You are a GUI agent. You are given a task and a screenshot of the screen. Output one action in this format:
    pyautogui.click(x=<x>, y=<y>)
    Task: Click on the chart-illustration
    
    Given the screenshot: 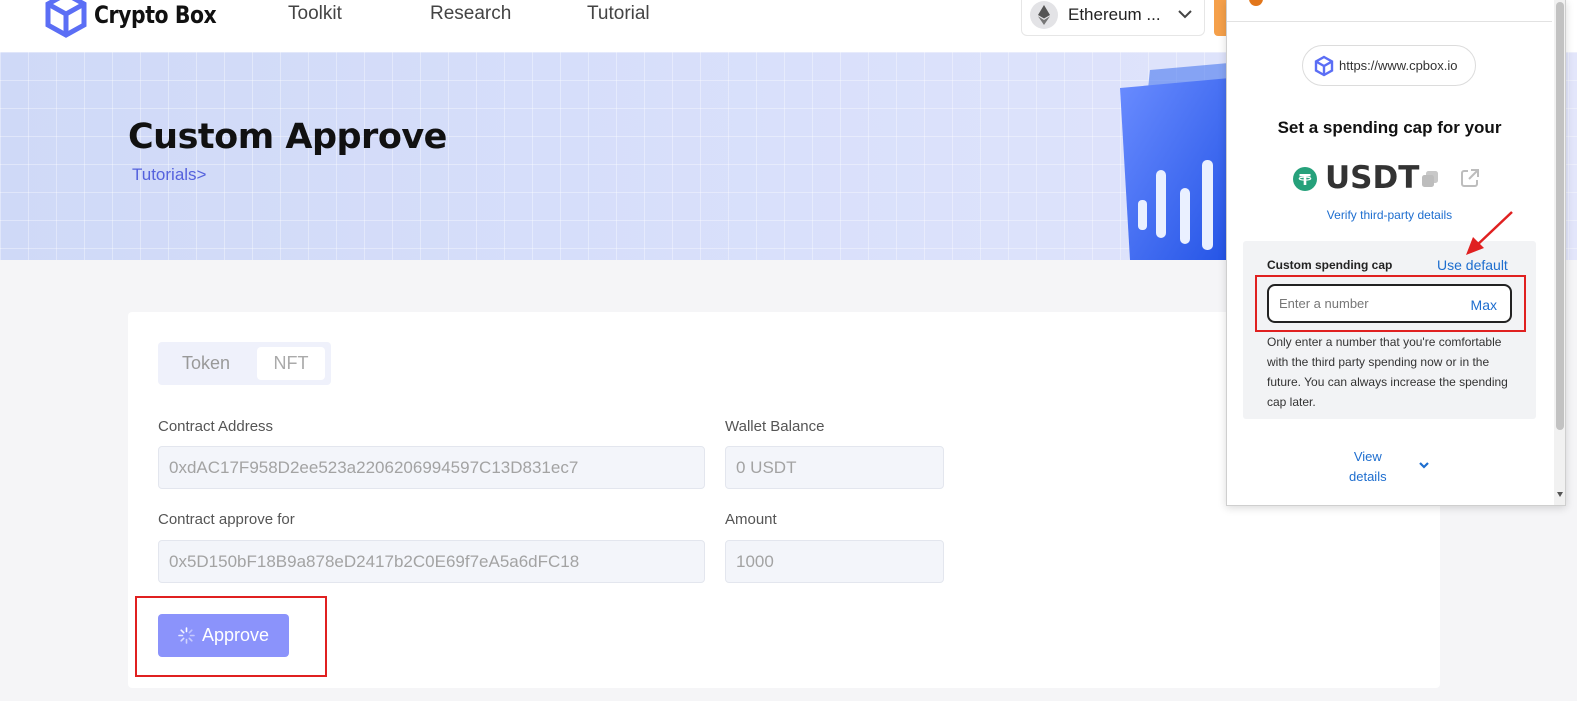 What is the action you would take?
    pyautogui.click(x=1180, y=161)
    